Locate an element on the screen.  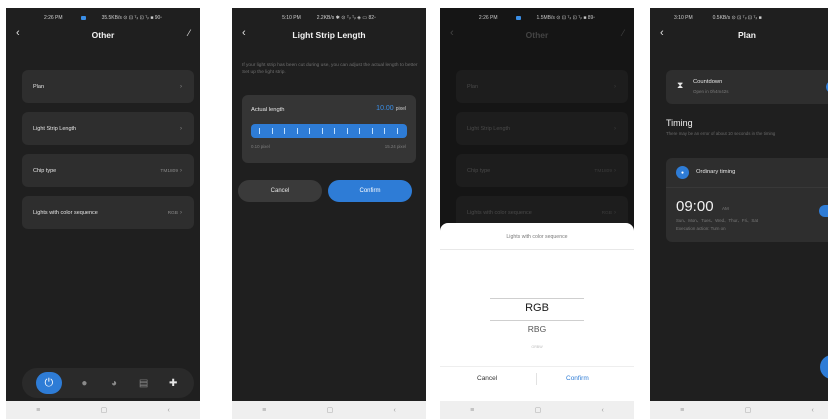
row-color-sequence: Lights with color sequence RGB › is located at coordinates (108, 212).